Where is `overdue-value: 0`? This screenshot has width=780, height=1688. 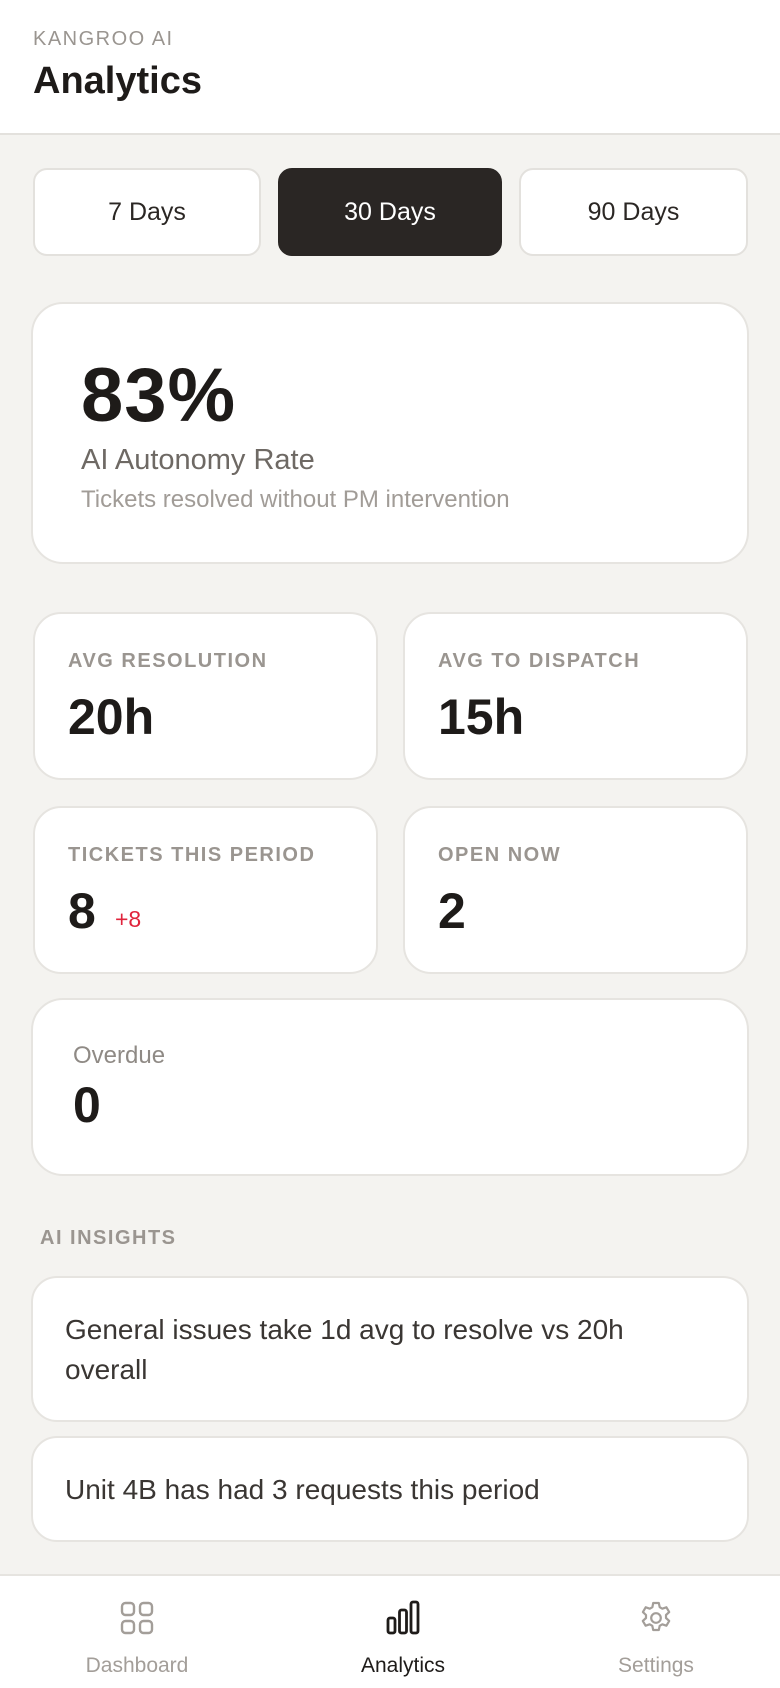
overdue-value: 0 is located at coordinates (87, 1105).